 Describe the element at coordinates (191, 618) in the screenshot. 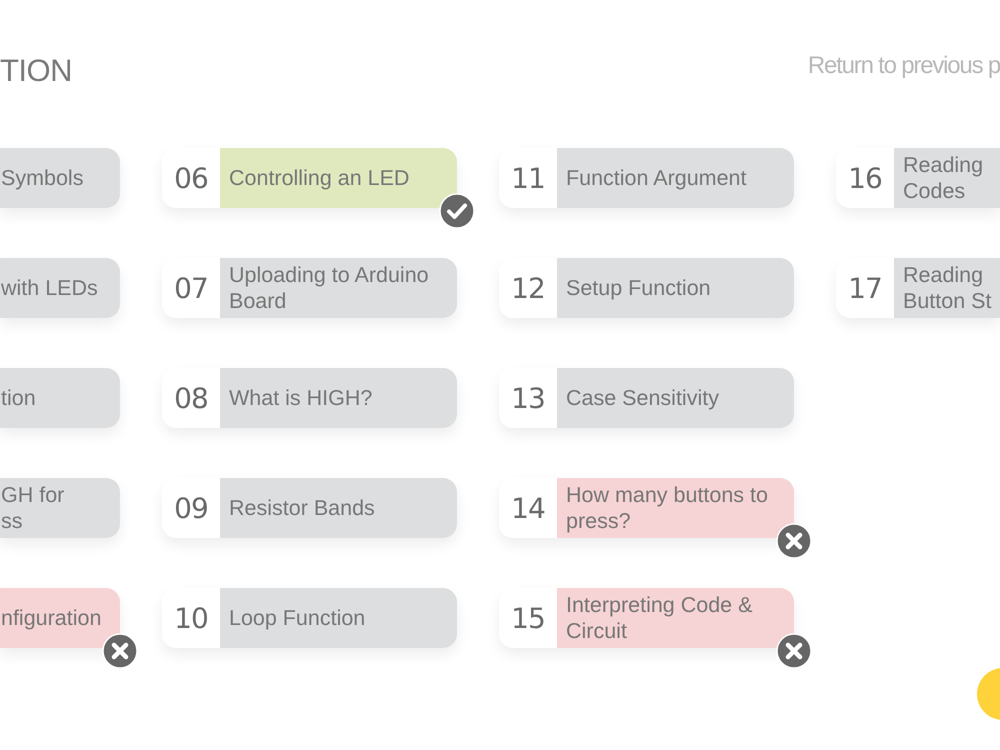

I see `question-number: 10` at that location.